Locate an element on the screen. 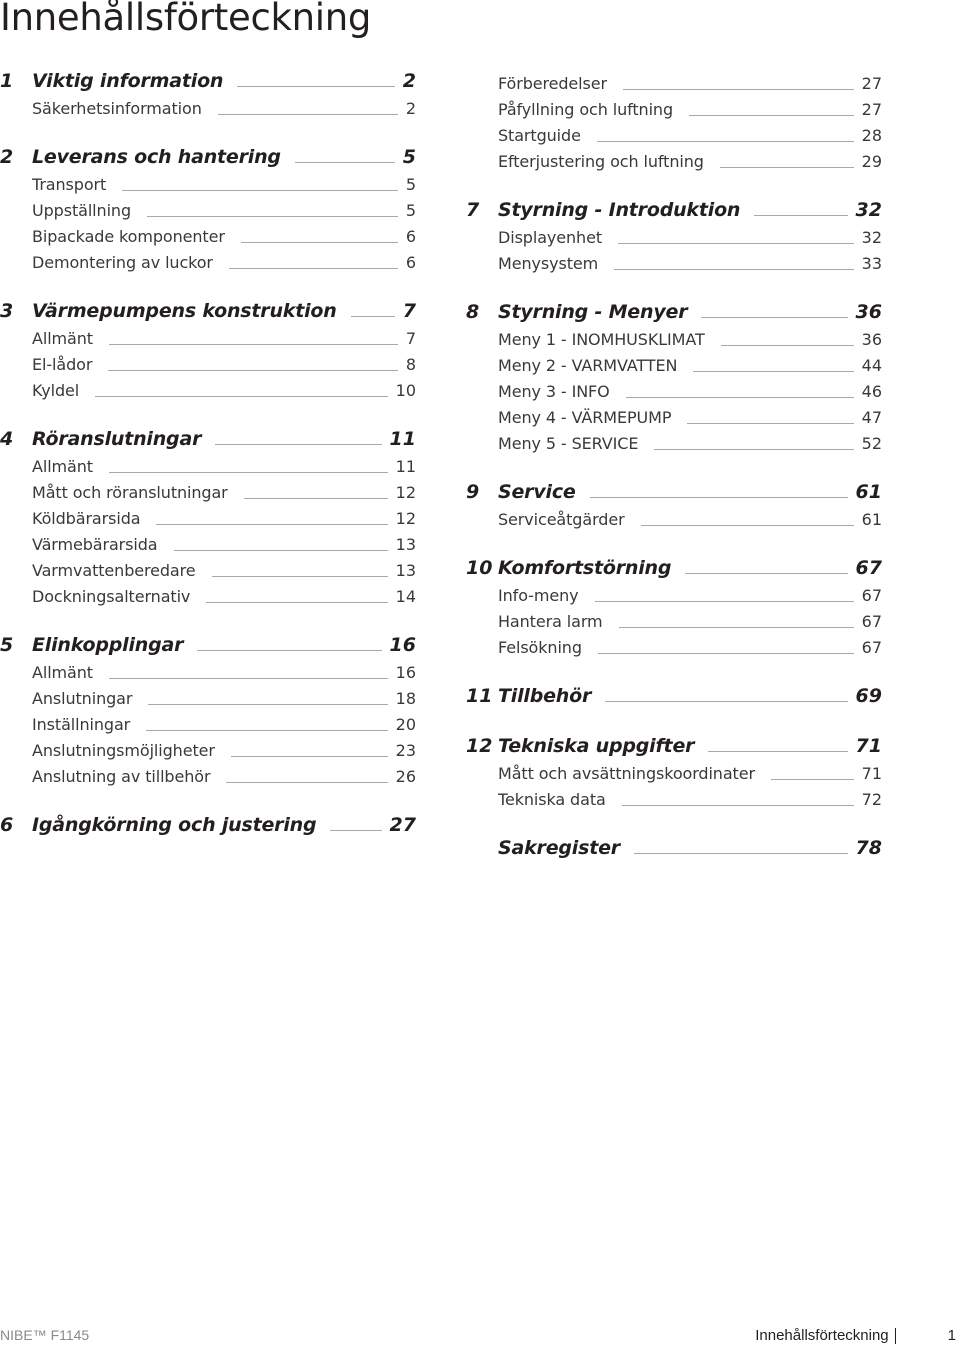 Image resolution: width=960 pixels, height=1346 pixels. chapter-title: Elinkopplingar is located at coordinates (108, 645).